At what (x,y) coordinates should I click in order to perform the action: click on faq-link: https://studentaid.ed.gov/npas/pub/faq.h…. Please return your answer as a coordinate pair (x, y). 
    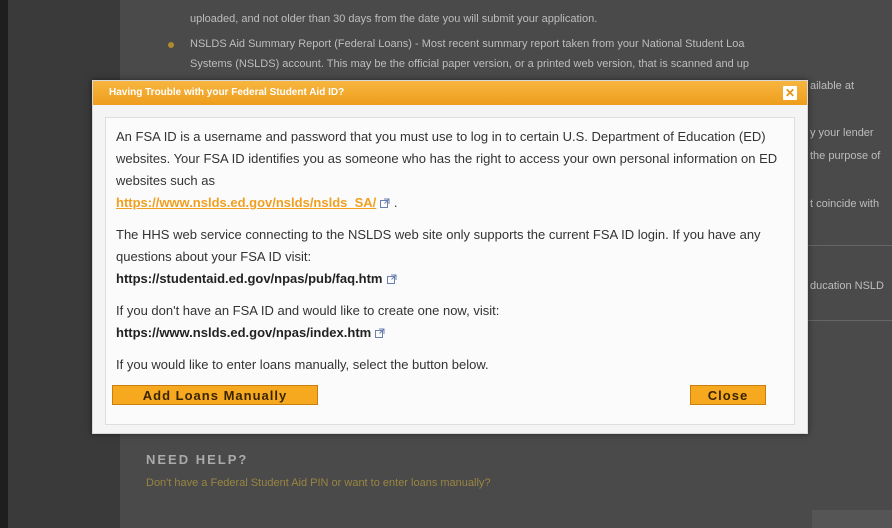
    Looking at the image, I should click on (249, 278).